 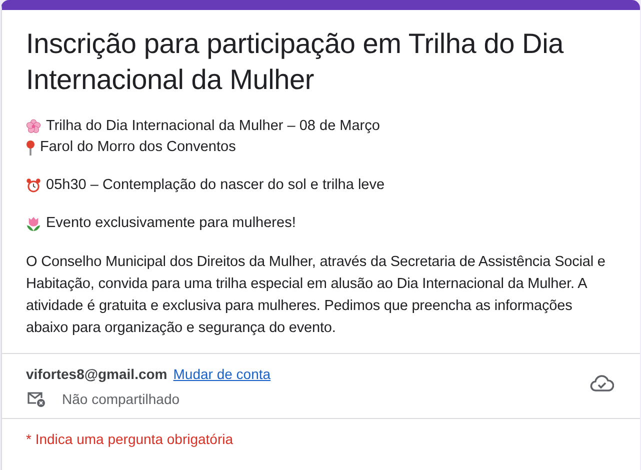 What do you see at coordinates (33, 126) in the screenshot?
I see `flower-icon` at bounding box center [33, 126].